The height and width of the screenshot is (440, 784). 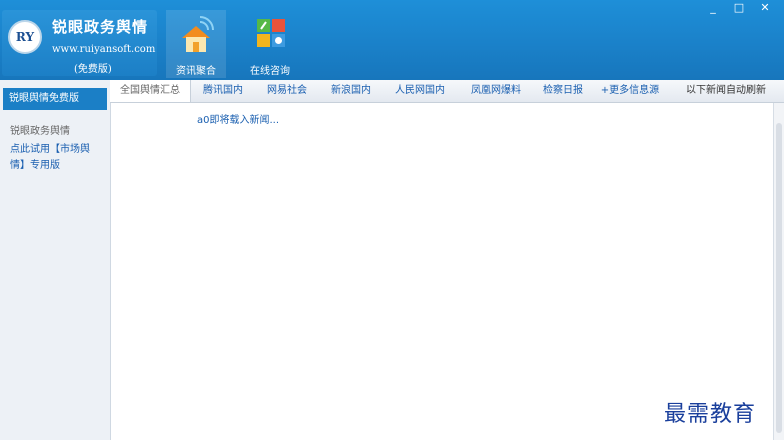 What do you see at coordinates (55, 99) in the screenshot?
I see `sidebar-item-free-edition: 锐眼舆情免费版` at bounding box center [55, 99].